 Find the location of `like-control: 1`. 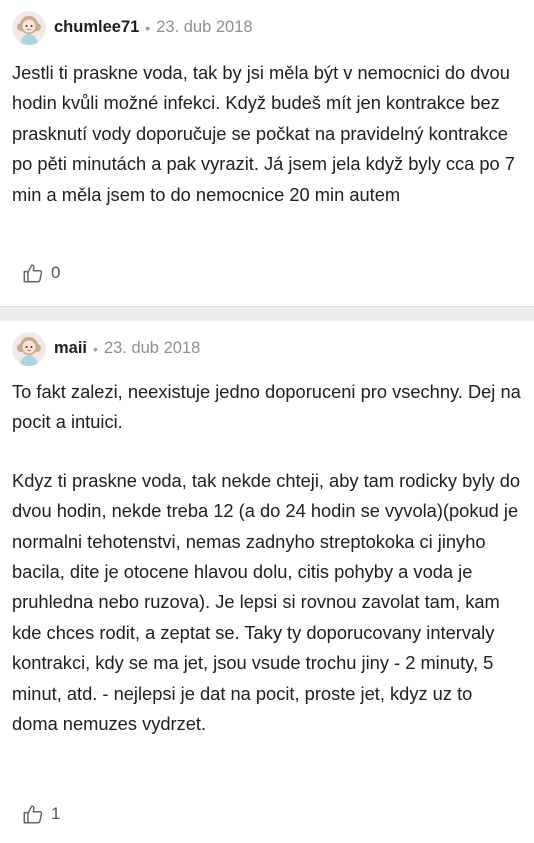

like-control: 1 is located at coordinates (41, 814).